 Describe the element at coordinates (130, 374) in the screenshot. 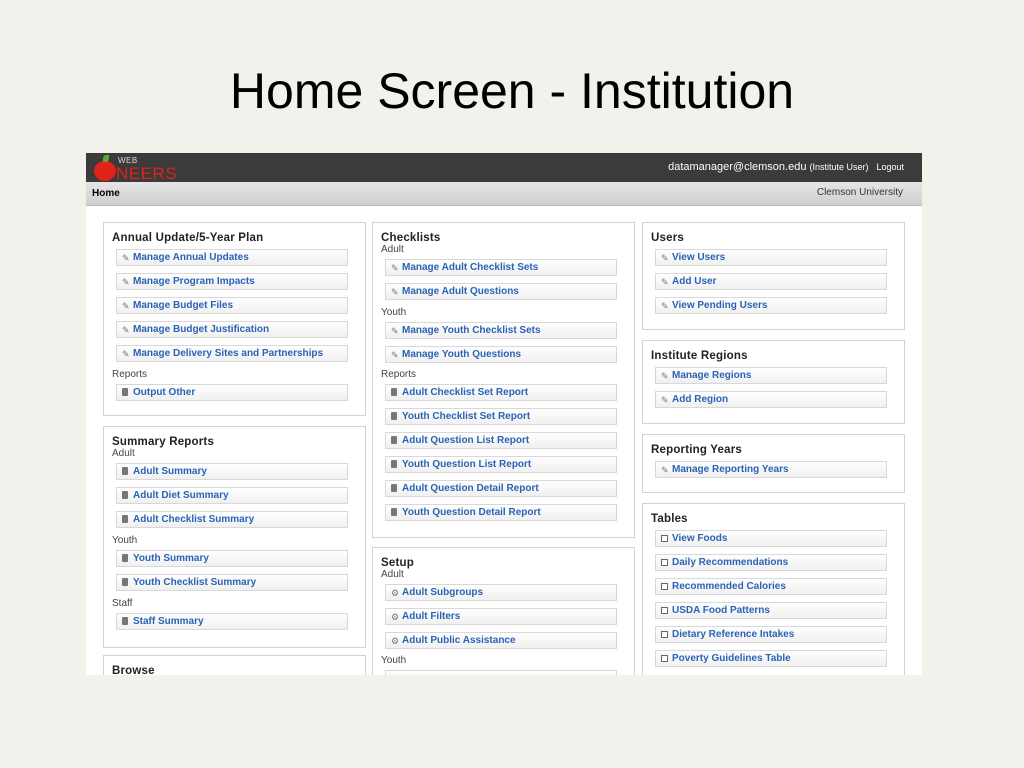

I see `section-label-reports: Reports` at that location.